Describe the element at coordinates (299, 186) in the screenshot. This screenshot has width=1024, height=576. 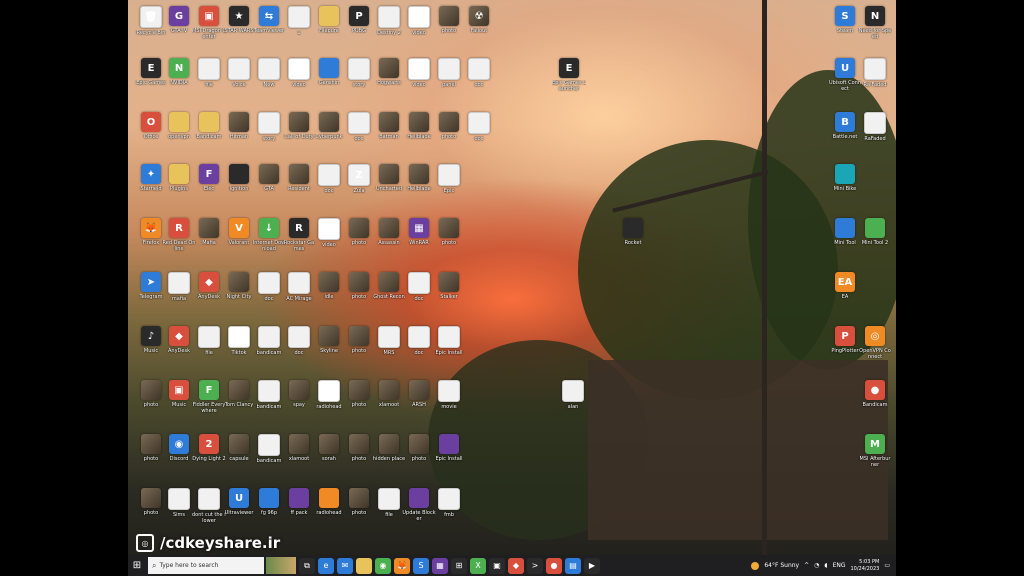
I see `desktop-icon: Resident` at that location.